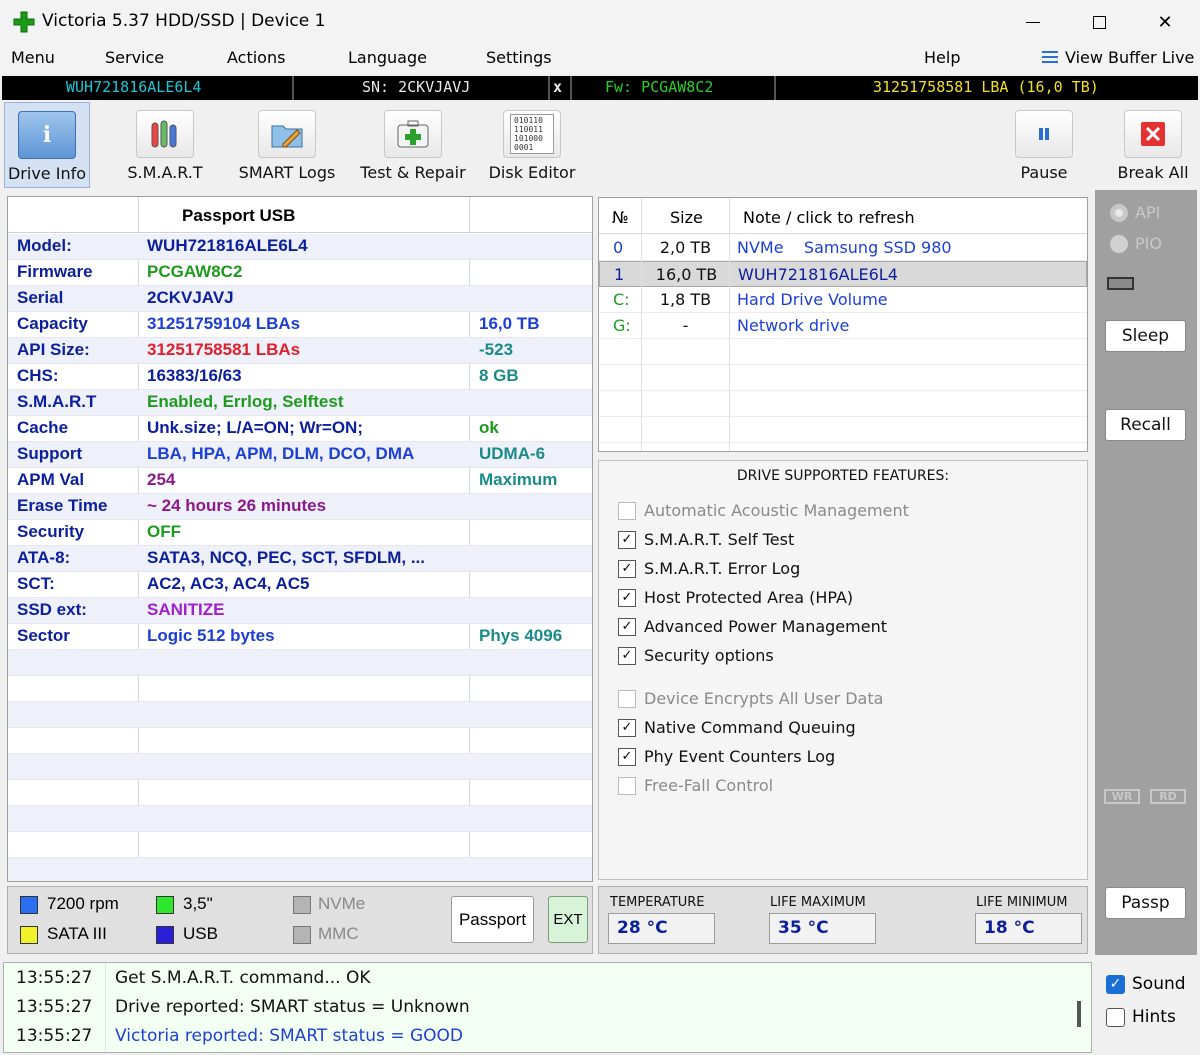  I want to click on life-max-label: LIFE MAXIMUM, so click(818, 902).